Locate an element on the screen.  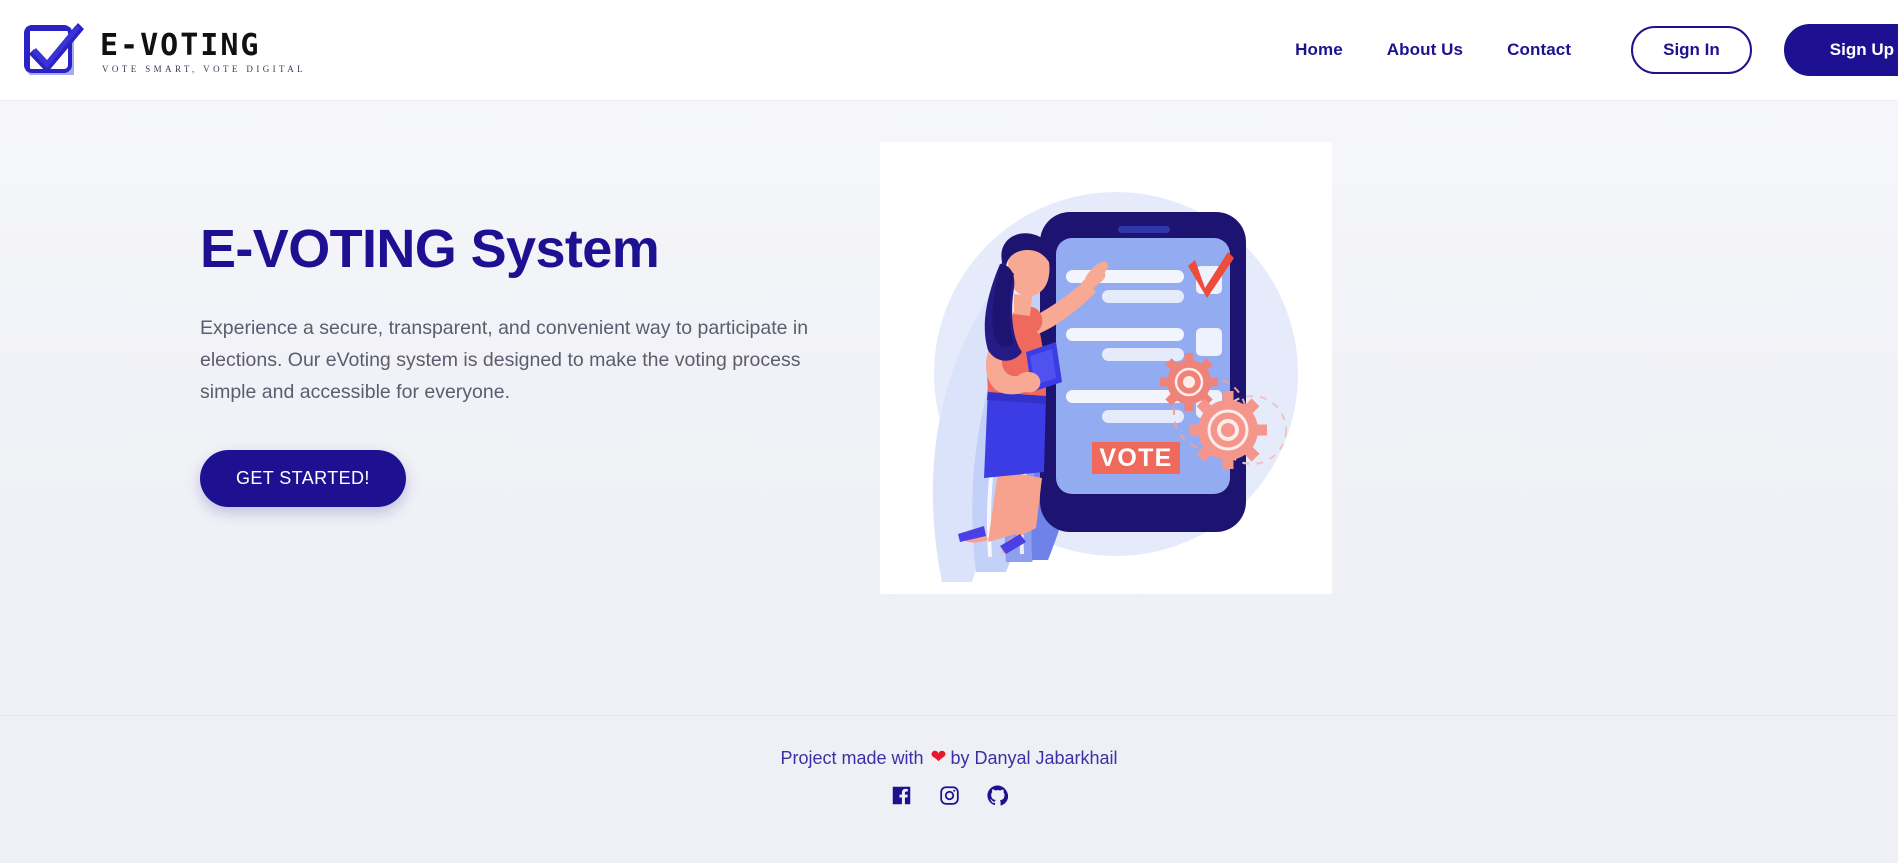
sign-up-button: Sign Up is located at coordinates (1840, 50).